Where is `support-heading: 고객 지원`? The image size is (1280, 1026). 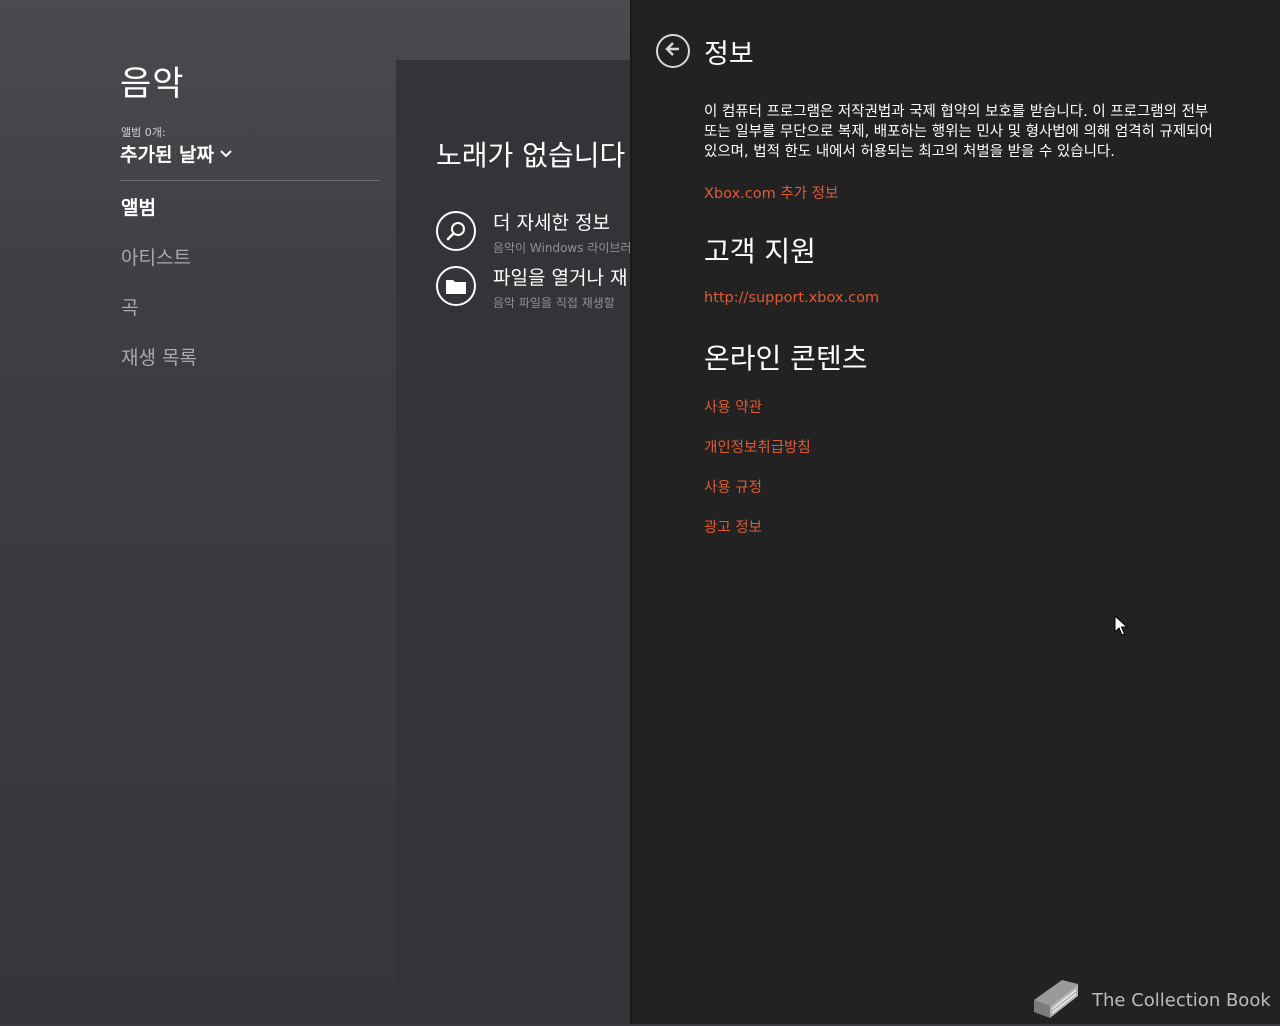 support-heading: 고객 지원 is located at coordinates (760, 251).